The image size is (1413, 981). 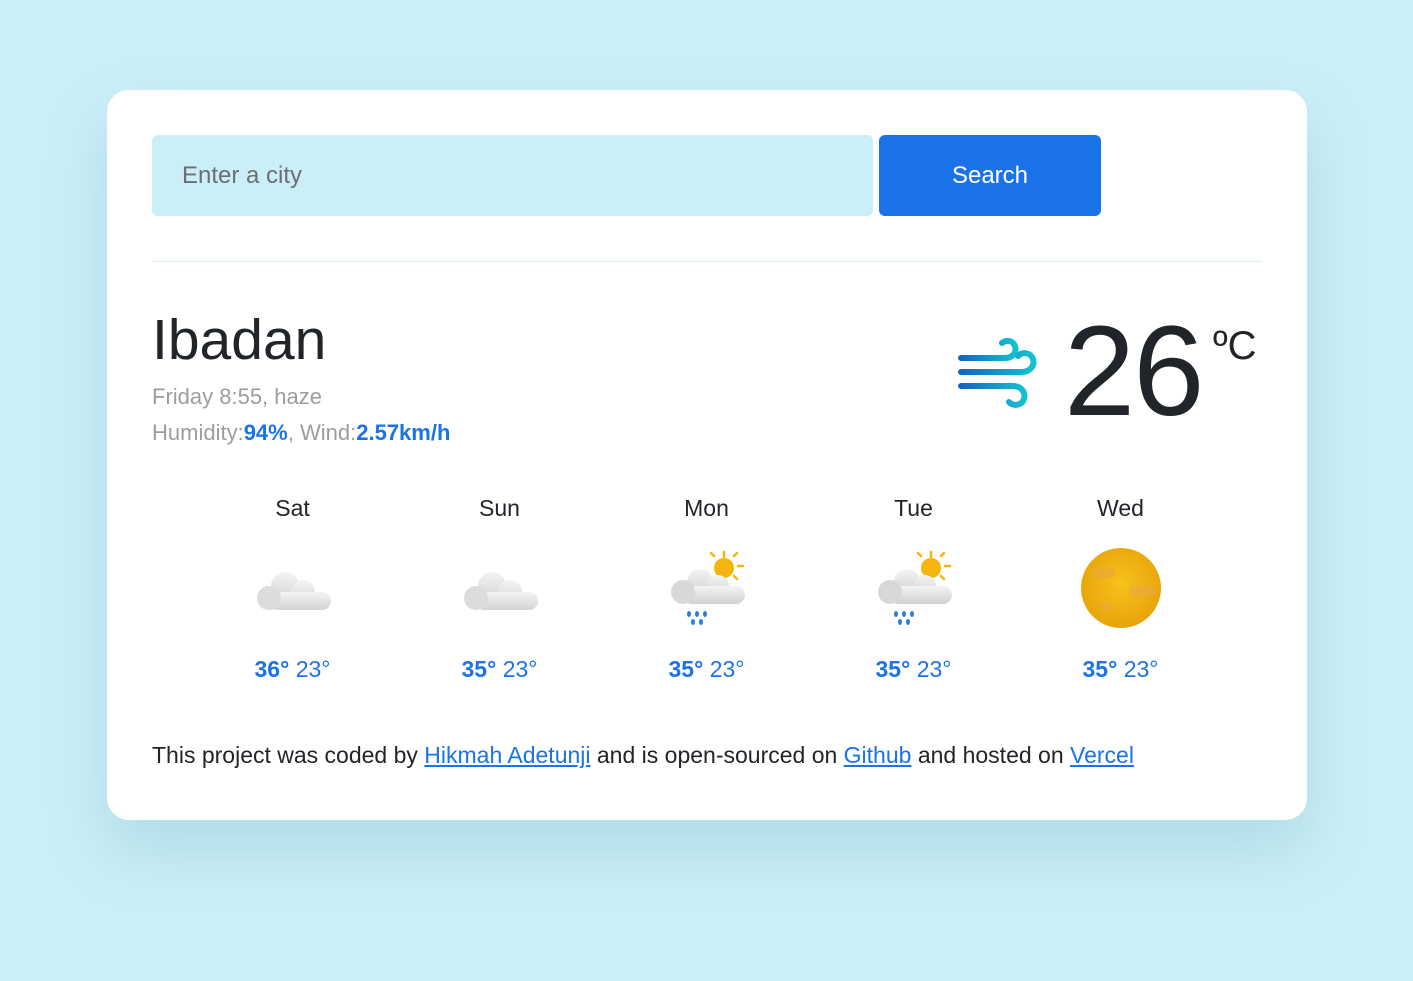 I want to click on forecast-day: Sun 35° 23°, so click(x=499, y=585).